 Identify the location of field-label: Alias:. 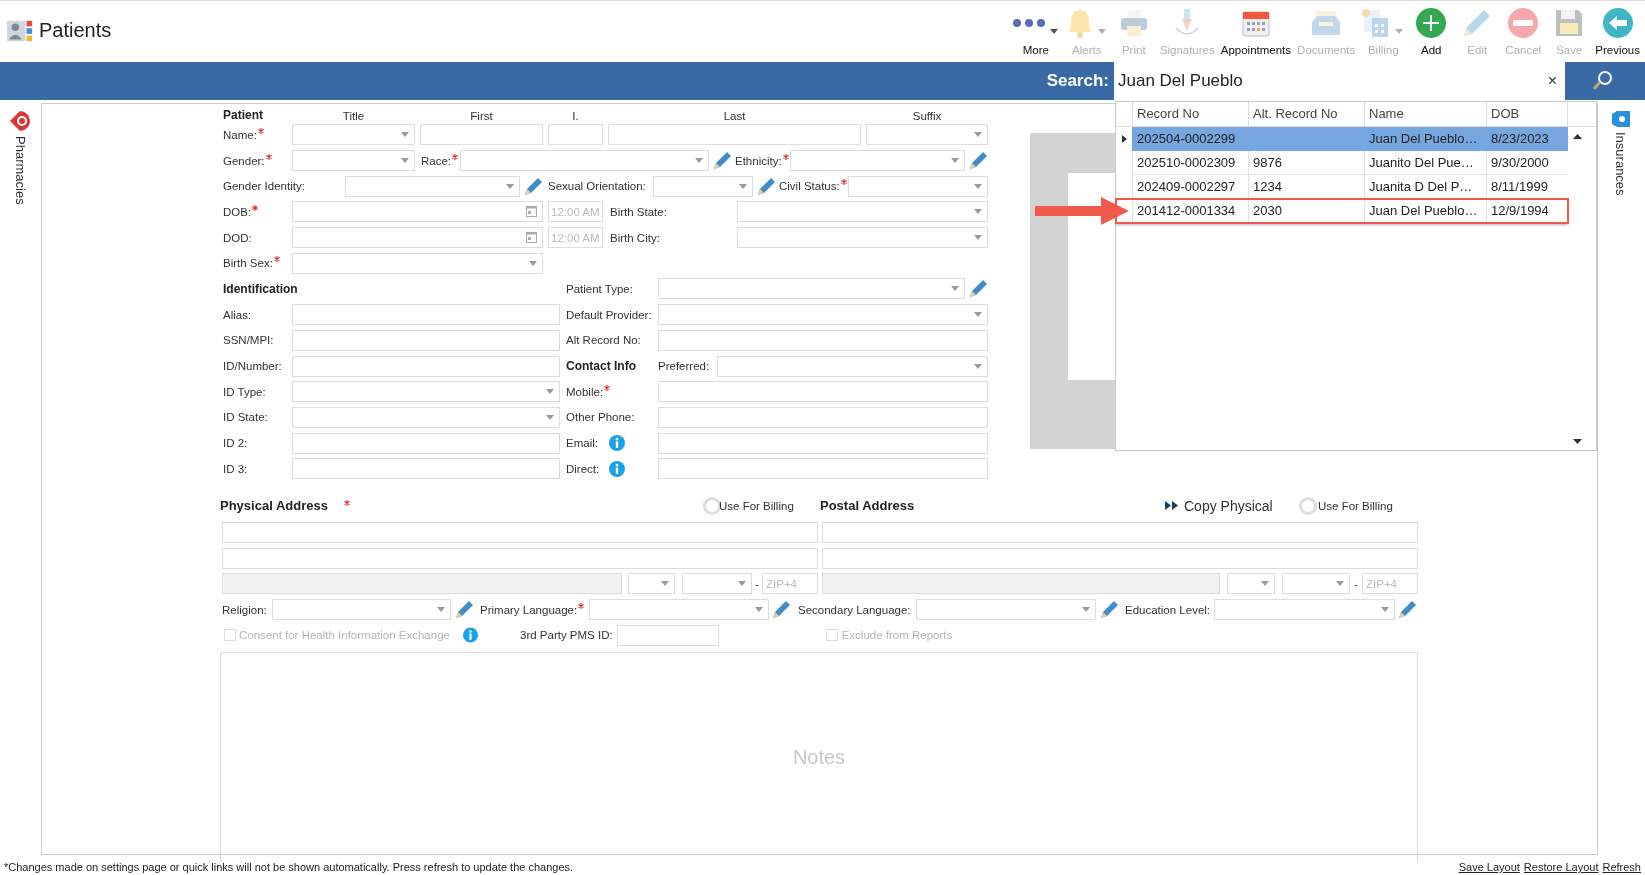
(237, 314).